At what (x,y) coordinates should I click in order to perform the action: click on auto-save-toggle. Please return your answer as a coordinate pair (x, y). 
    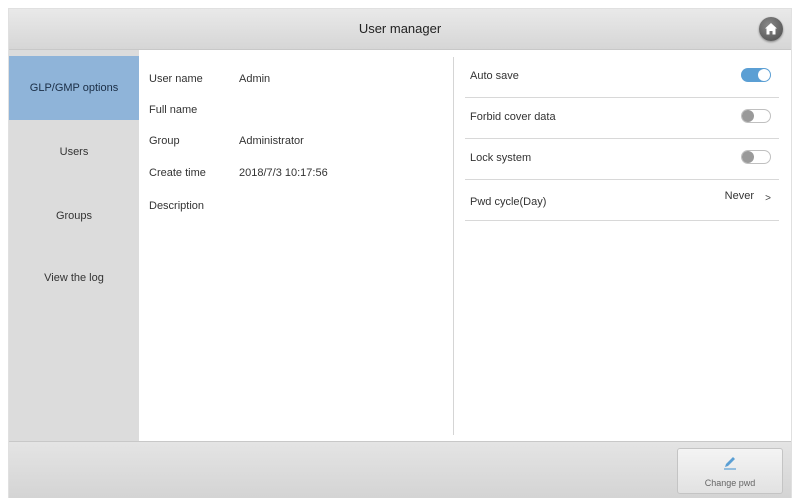
    Looking at the image, I should click on (756, 75).